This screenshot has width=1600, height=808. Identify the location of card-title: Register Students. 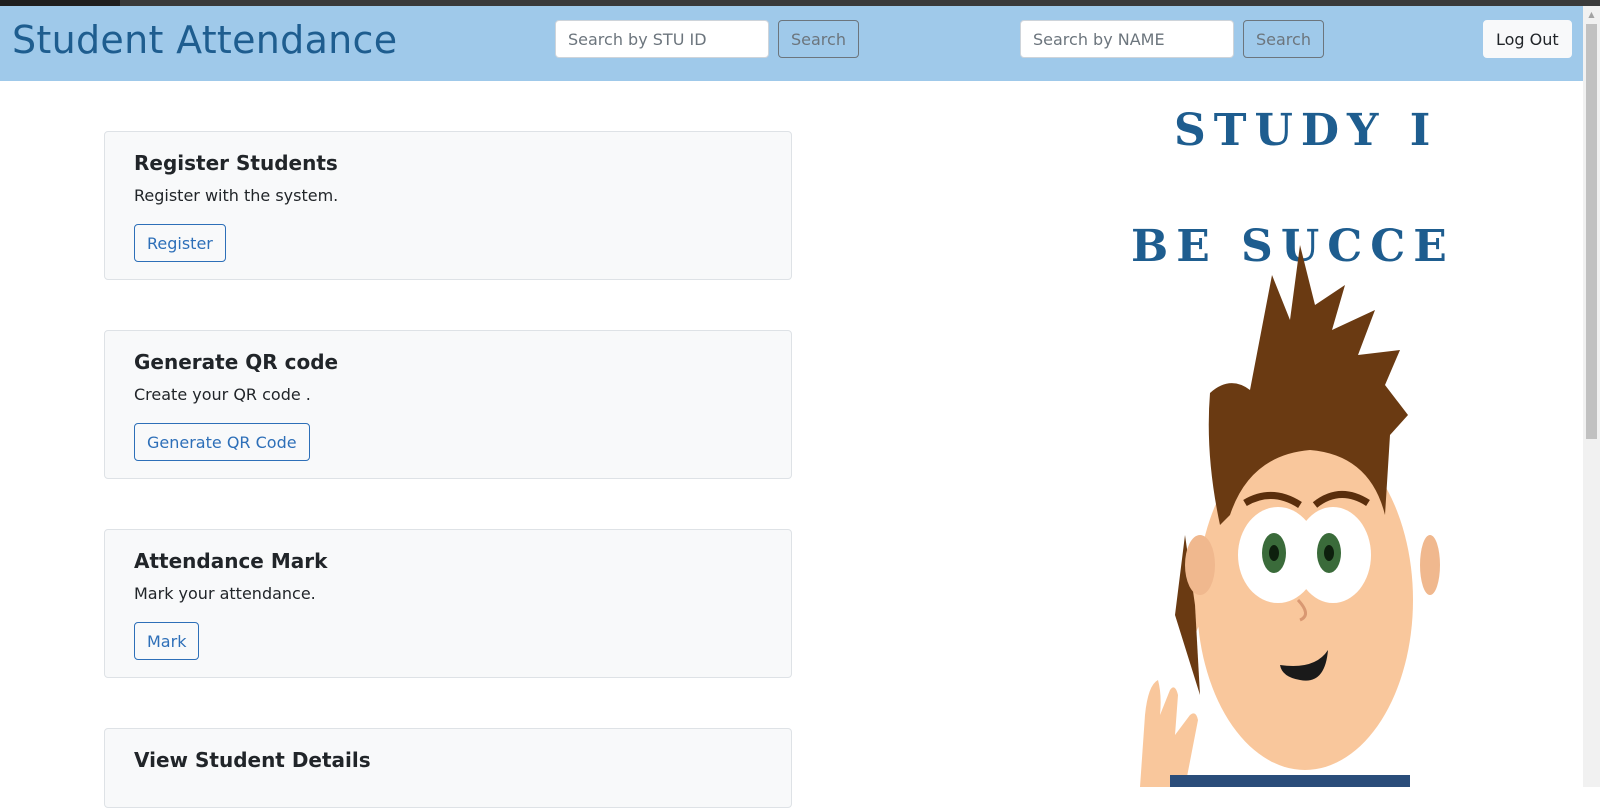
(236, 163).